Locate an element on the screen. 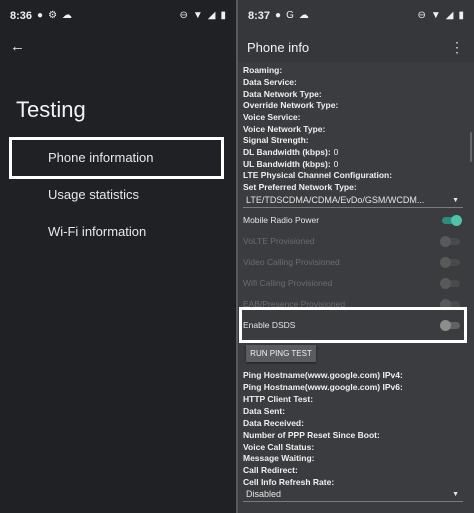 This screenshot has height=513, width=474. mobile-radio-power-switch is located at coordinates (452, 220).